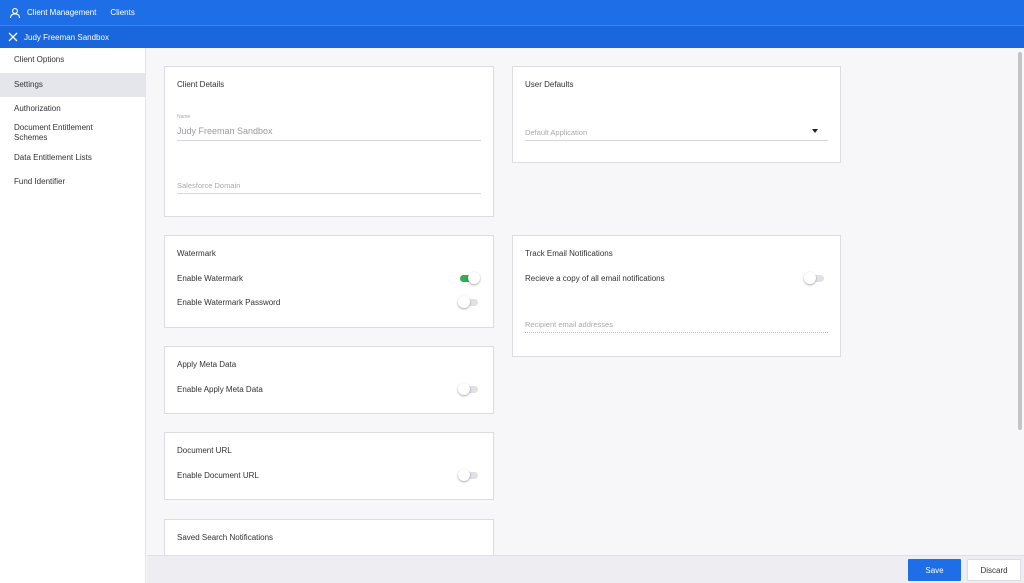  Describe the element at coordinates (585, 569) in the screenshot. I see `action-bar: Save Discard` at that location.